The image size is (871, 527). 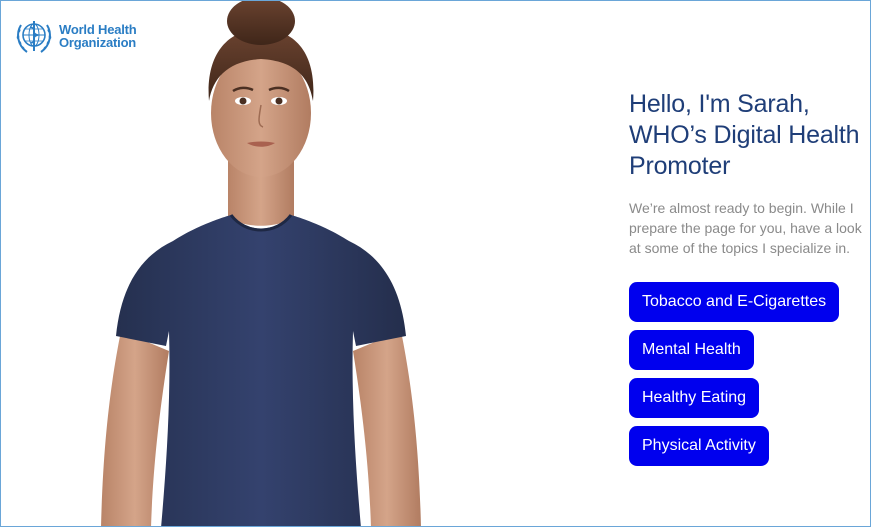 What do you see at coordinates (744, 135) in the screenshot?
I see `headline-line-2: WHO’s Digital Health` at bounding box center [744, 135].